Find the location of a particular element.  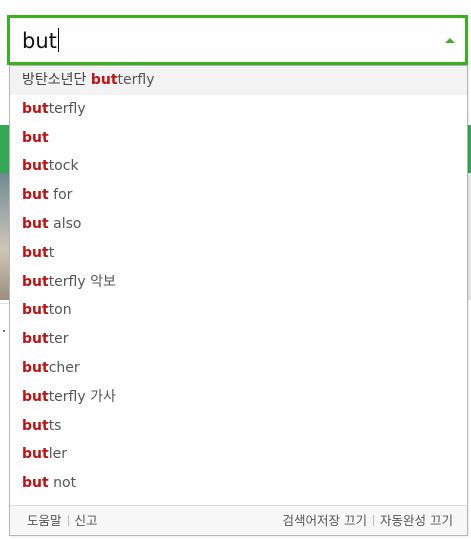

suggestion-rest: ton is located at coordinates (60, 310).